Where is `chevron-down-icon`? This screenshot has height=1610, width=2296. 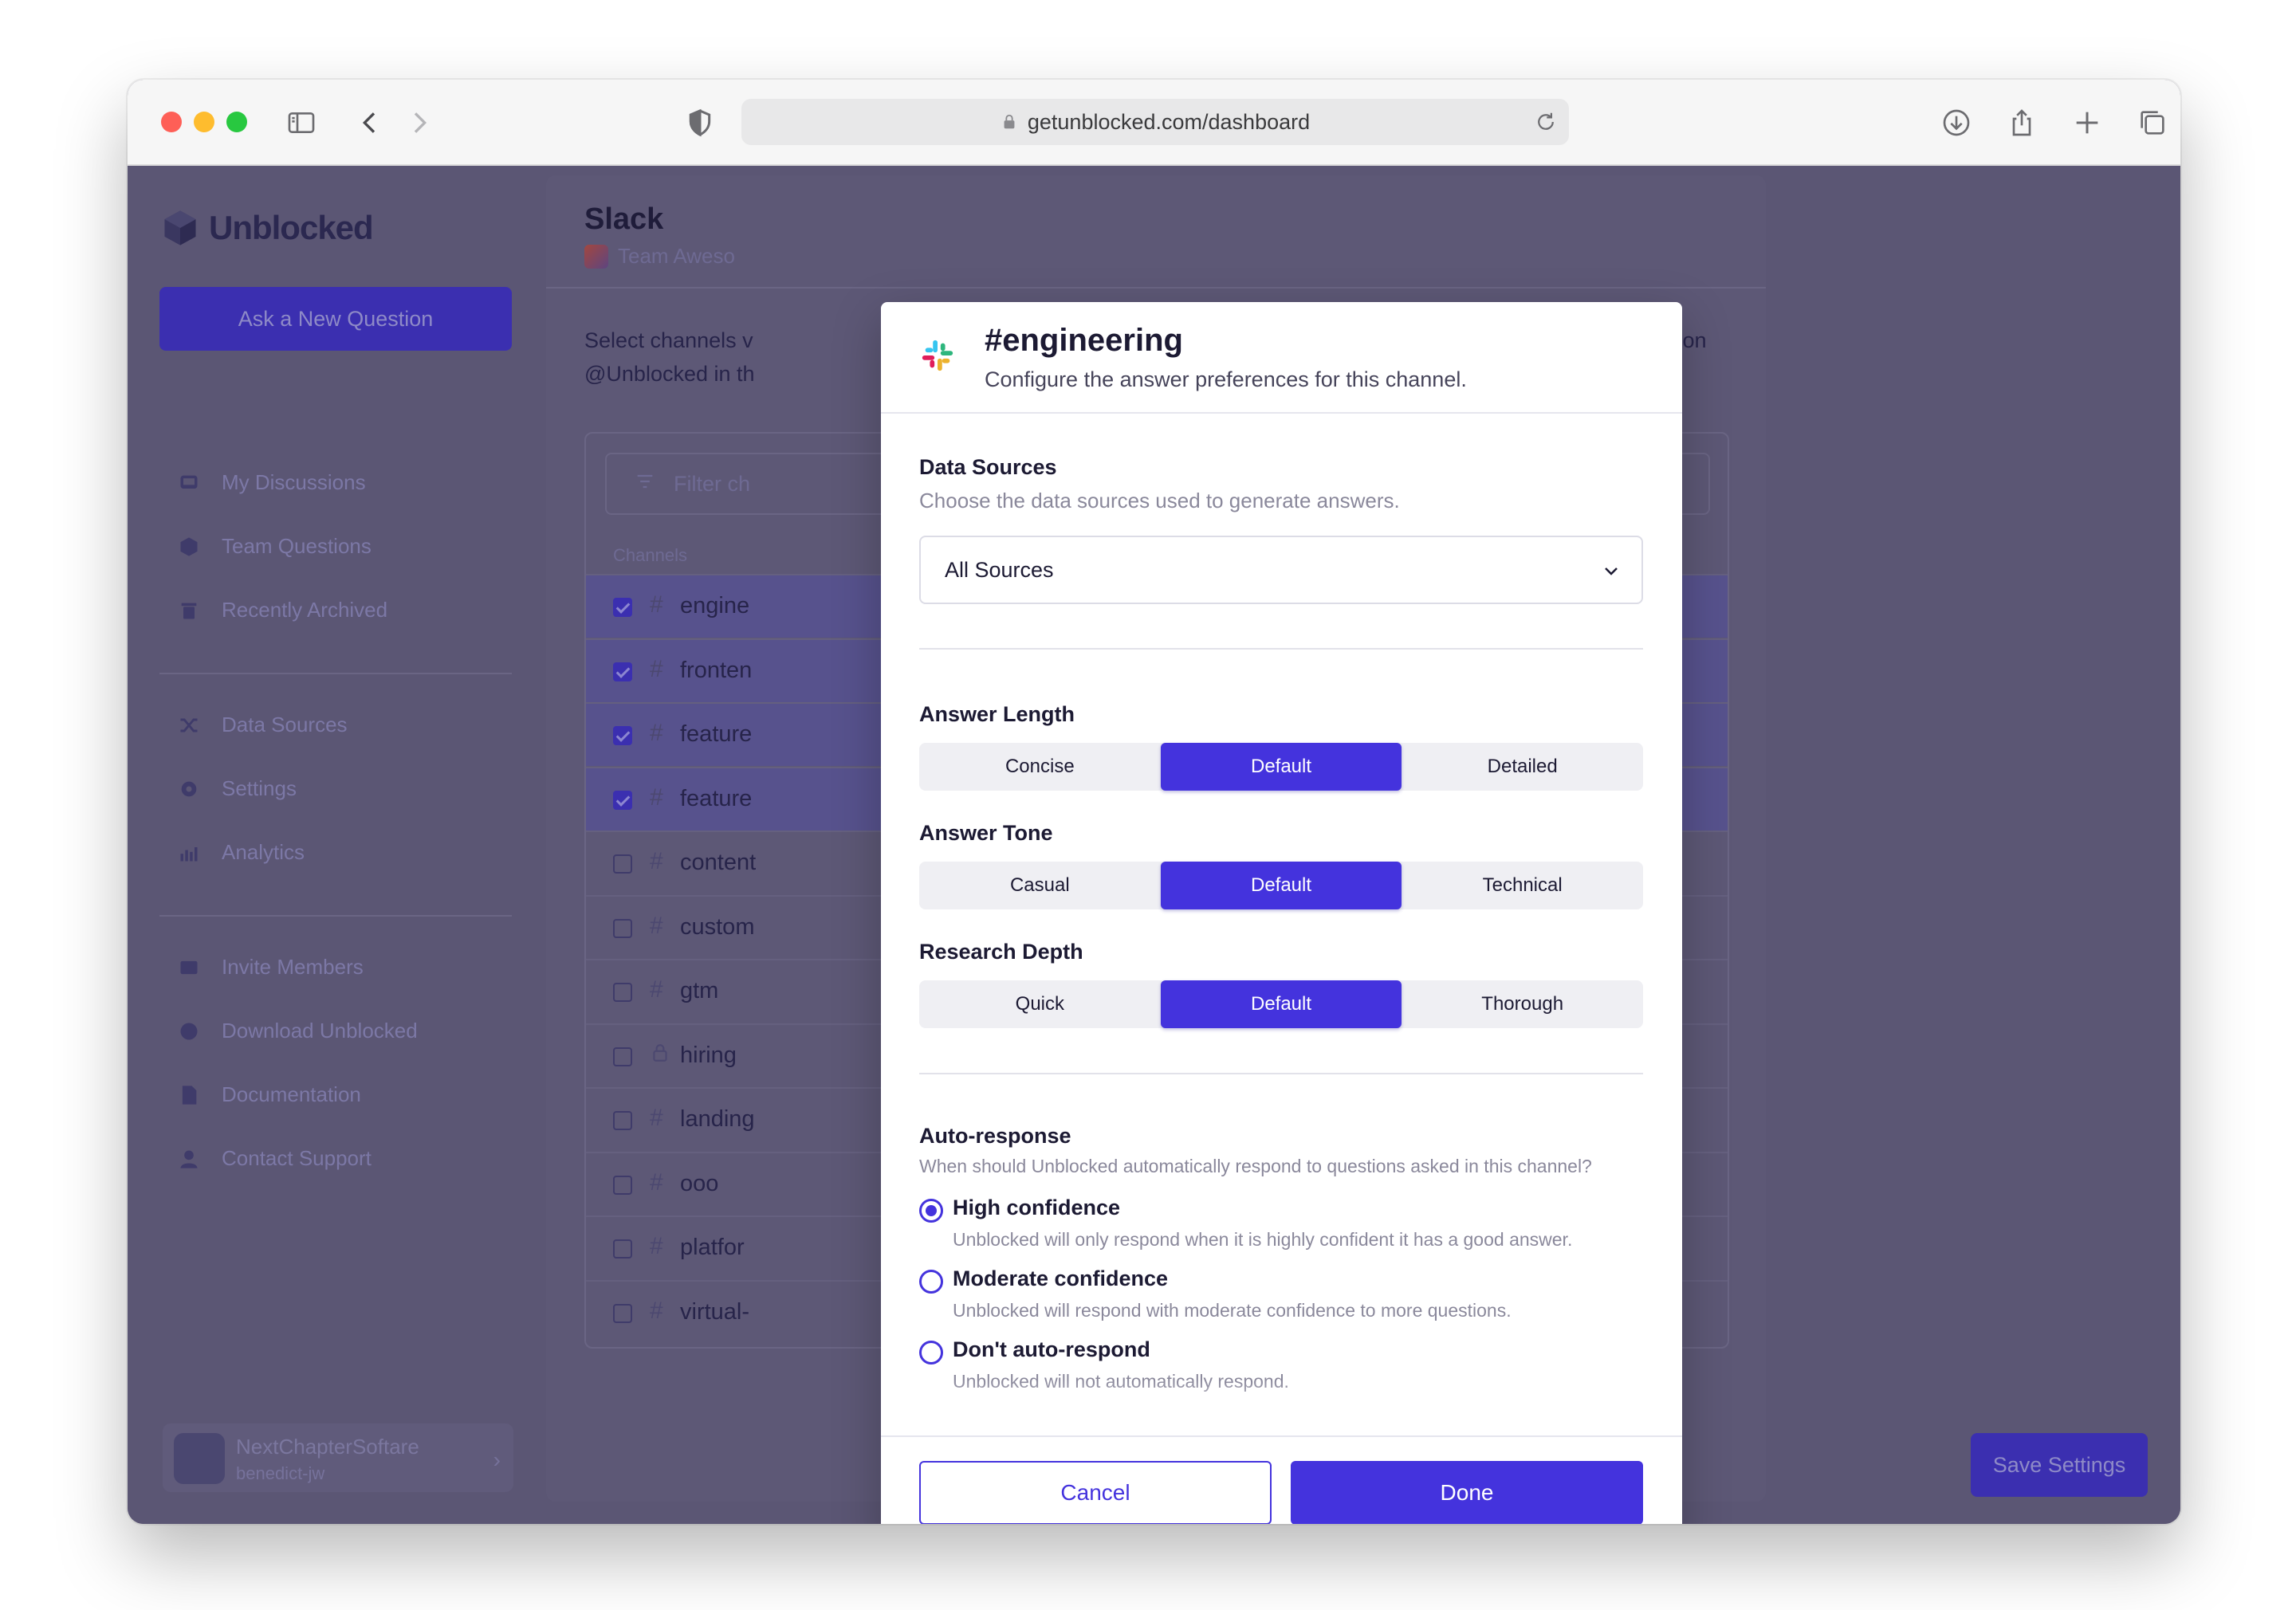 chevron-down-icon is located at coordinates (1611, 571).